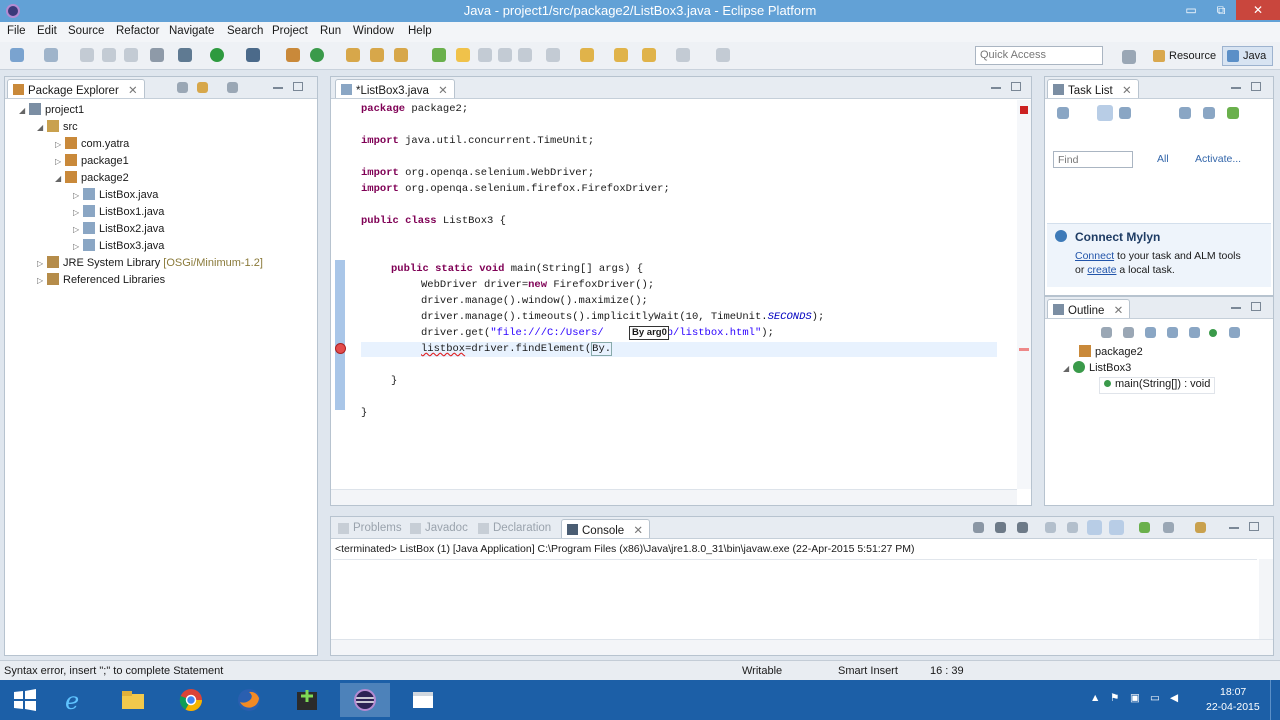 This screenshot has height=720, width=1280. What do you see at coordinates (191, 31) in the screenshot?
I see `menu-navigate: Navigate` at bounding box center [191, 31].